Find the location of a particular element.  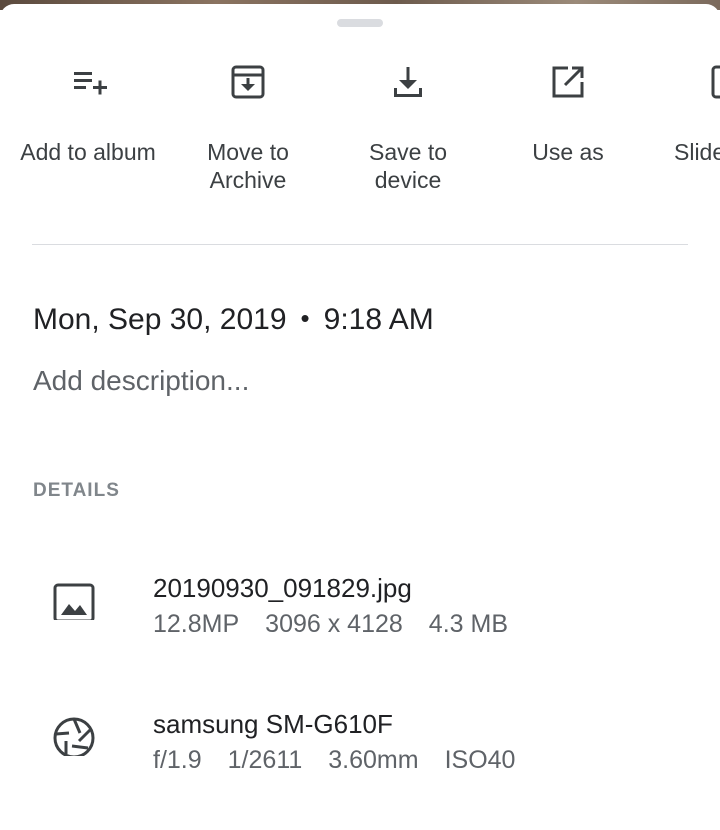

file-size: 4.3 MB is located at coordinates (468, 624).